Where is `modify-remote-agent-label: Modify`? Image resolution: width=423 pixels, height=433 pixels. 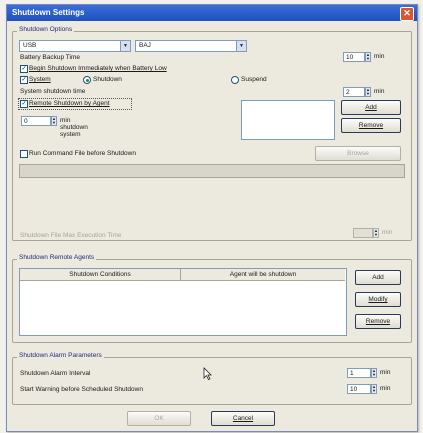 modify-remote-agent-label: Modify is located at coordinates (378, 299).